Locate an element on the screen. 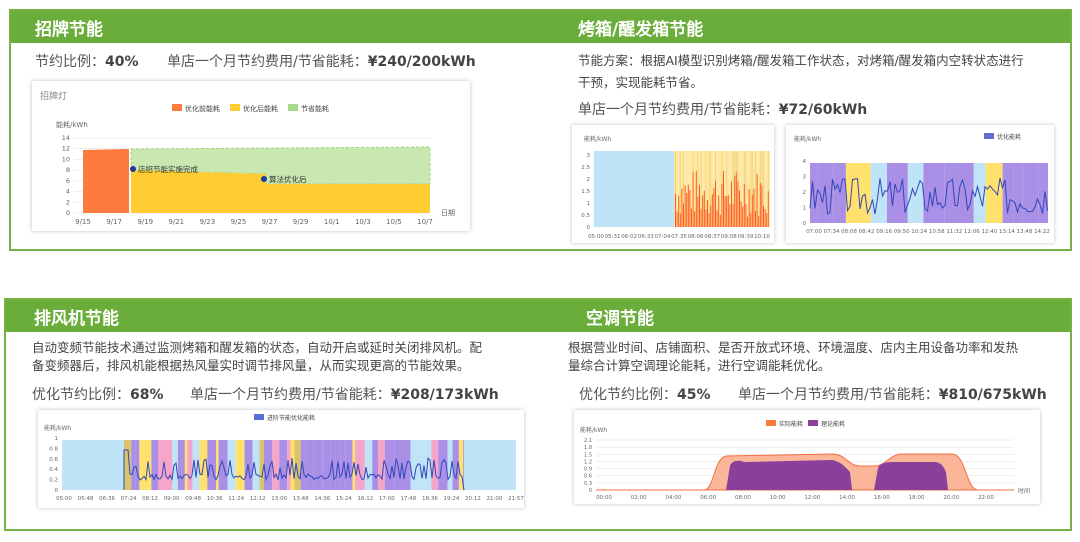 This screenshot has width=1080, height=542. x-tick-label: 07:00 is located at coordinates (814, 232).